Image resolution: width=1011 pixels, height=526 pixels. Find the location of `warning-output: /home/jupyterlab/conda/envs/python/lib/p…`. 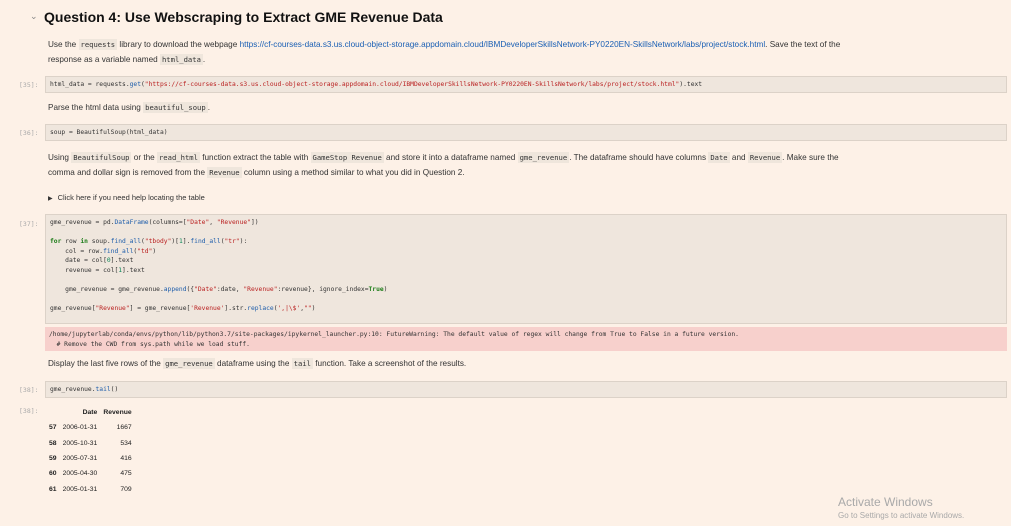

warning-output: /home/jupyterlab/conda/envs/python/lib/p… is located at coordinates (526, 339).